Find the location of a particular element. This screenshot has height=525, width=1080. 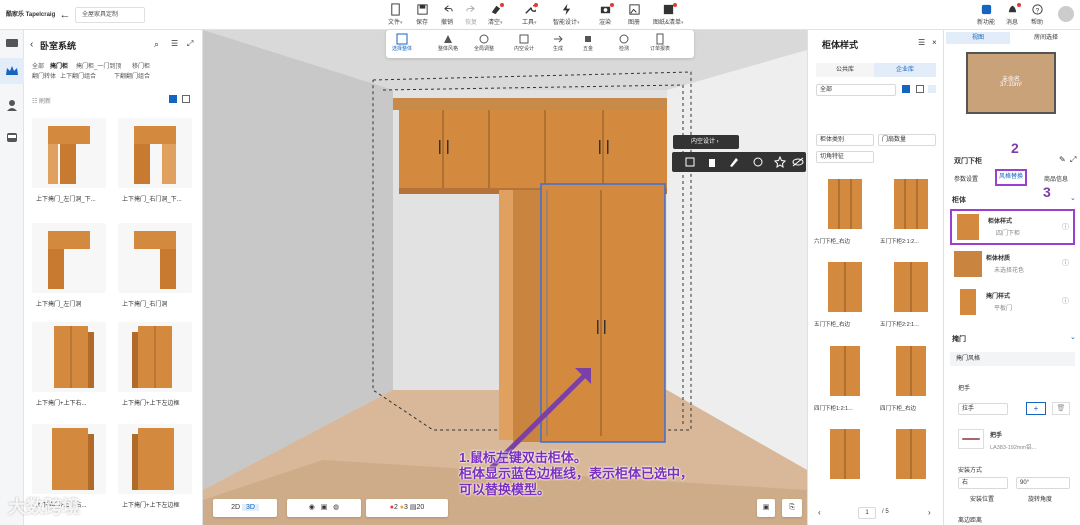

replace-icon is located at coordinates (758, 162).